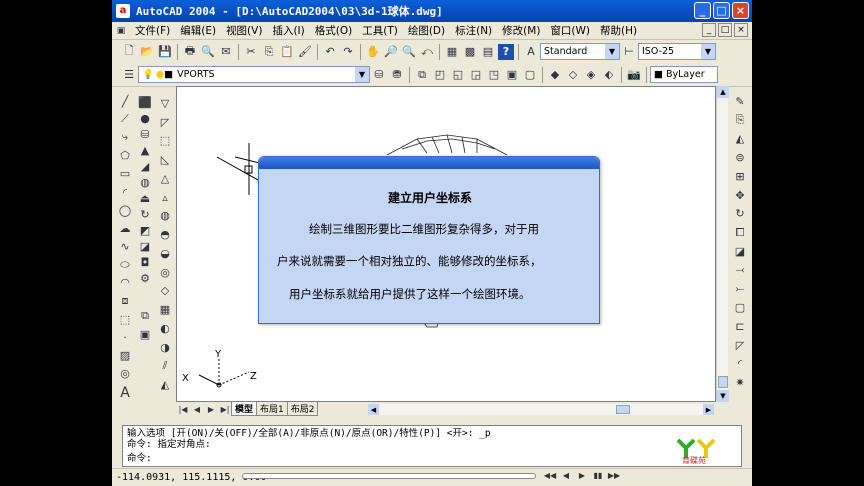 The height and width of the screenshot is (486, 864). What do you see at coordinates (740, 177) in the screenshot?
I see `array-icon: ⊞` at bounding box center [740, 177].